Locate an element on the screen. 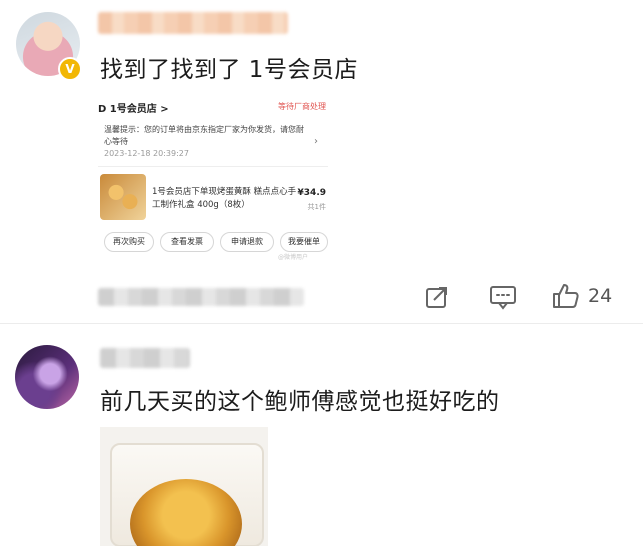  comment-icon is located at coordinates (503, 298).